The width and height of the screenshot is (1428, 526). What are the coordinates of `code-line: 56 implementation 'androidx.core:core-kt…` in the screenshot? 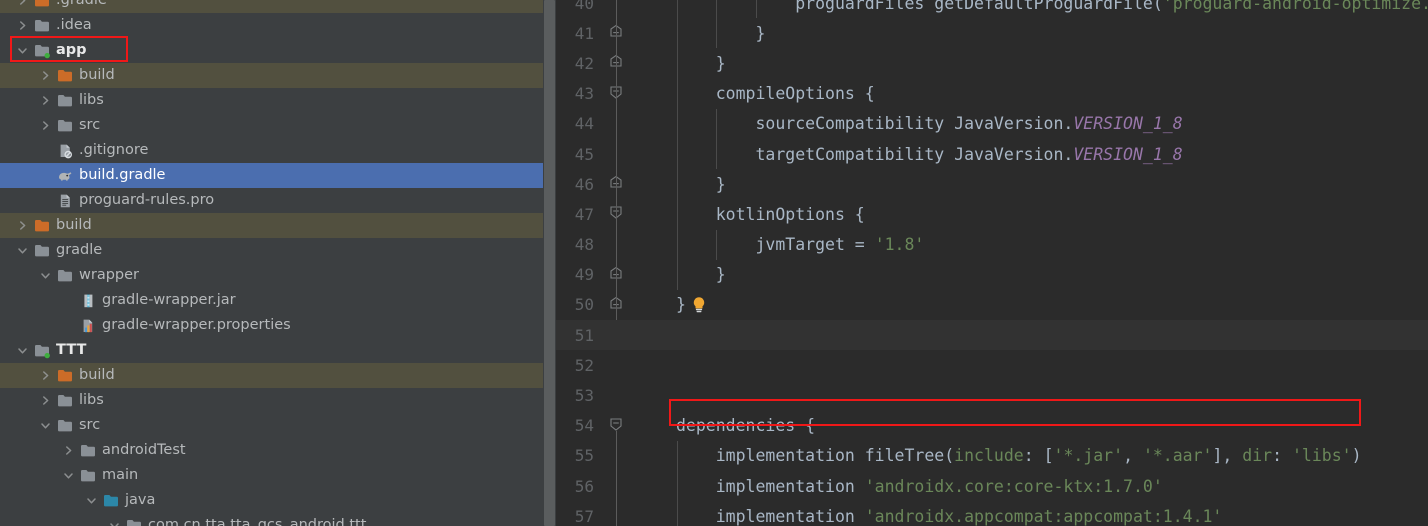 It's located at (992, 486).